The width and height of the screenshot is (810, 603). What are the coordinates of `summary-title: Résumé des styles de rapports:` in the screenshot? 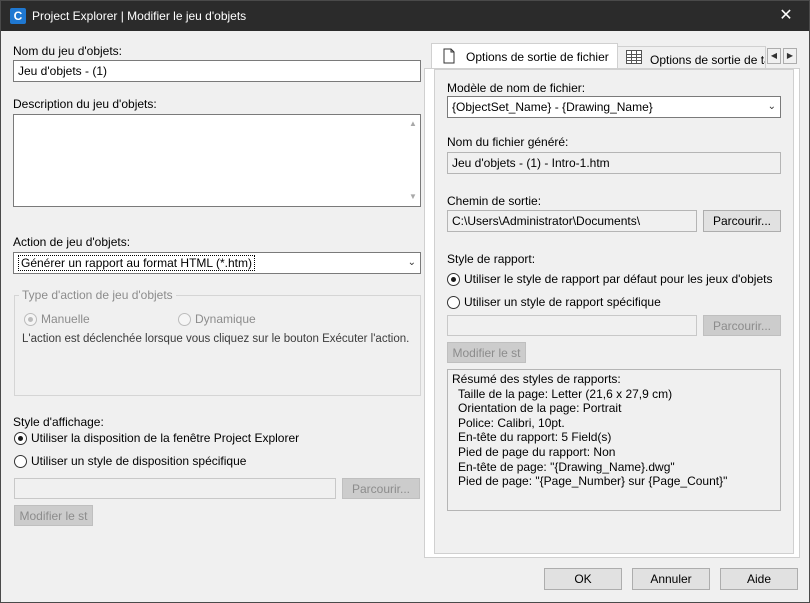 It's located at (536, 379).